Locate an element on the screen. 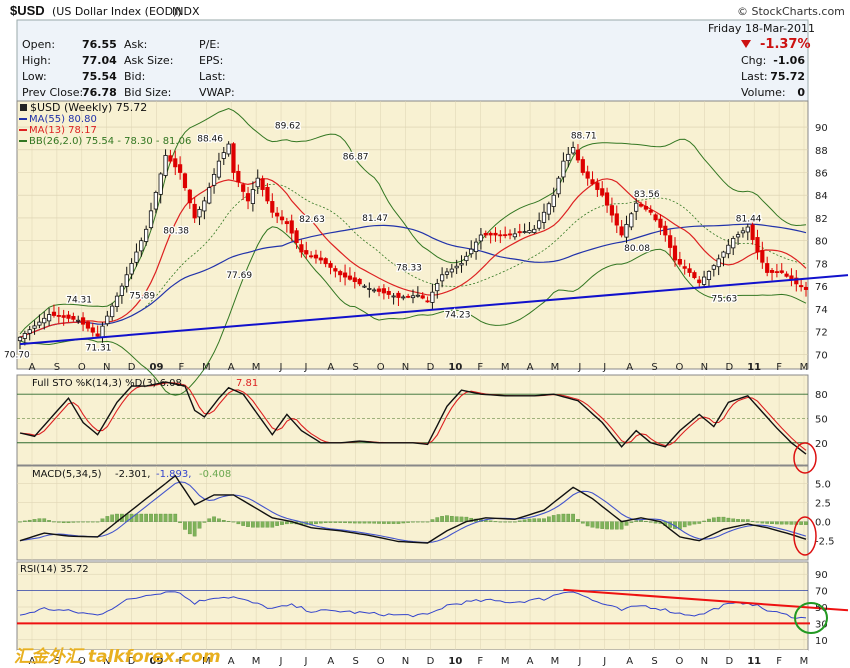  month-label-bottom: N is located at coordinates (405, 661).